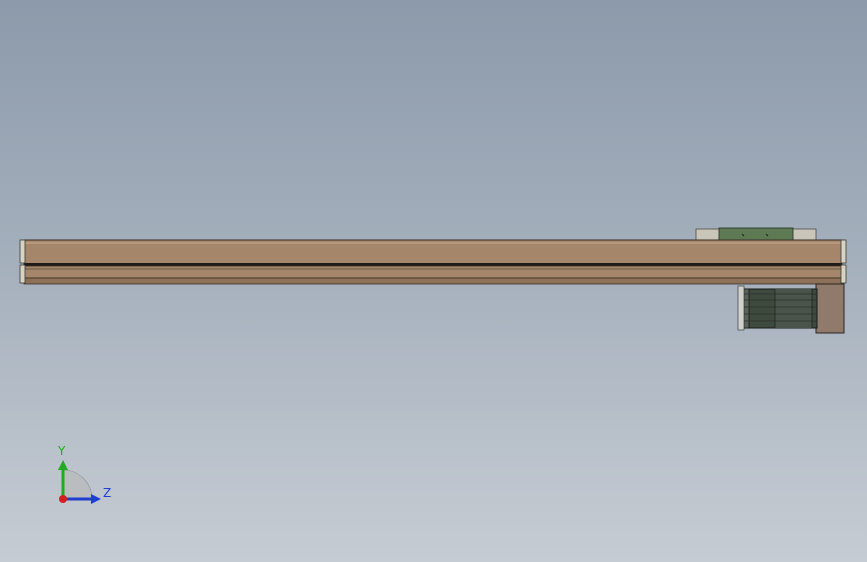 This screenshot has height=562, width=867. Describe the element at coordinates (77, 484) in the screenshot. I see `triad-quarter-disc` at that location.